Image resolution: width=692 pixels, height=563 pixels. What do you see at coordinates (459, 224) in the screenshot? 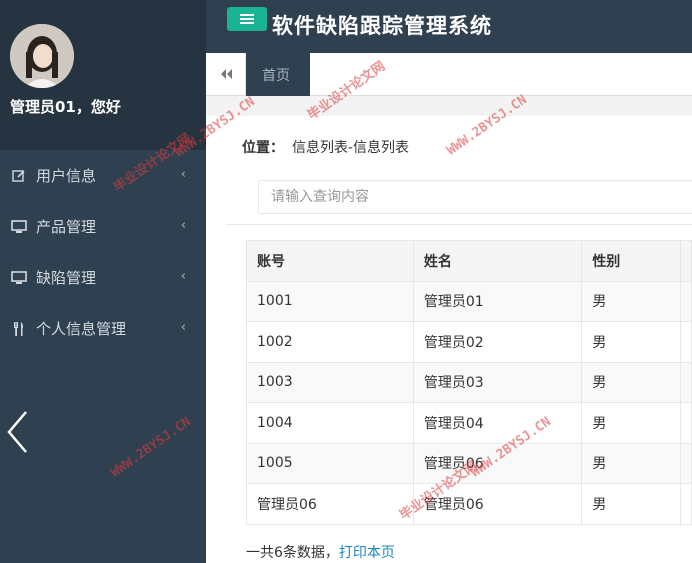
I see `divider` at bounding box center [459, 224].